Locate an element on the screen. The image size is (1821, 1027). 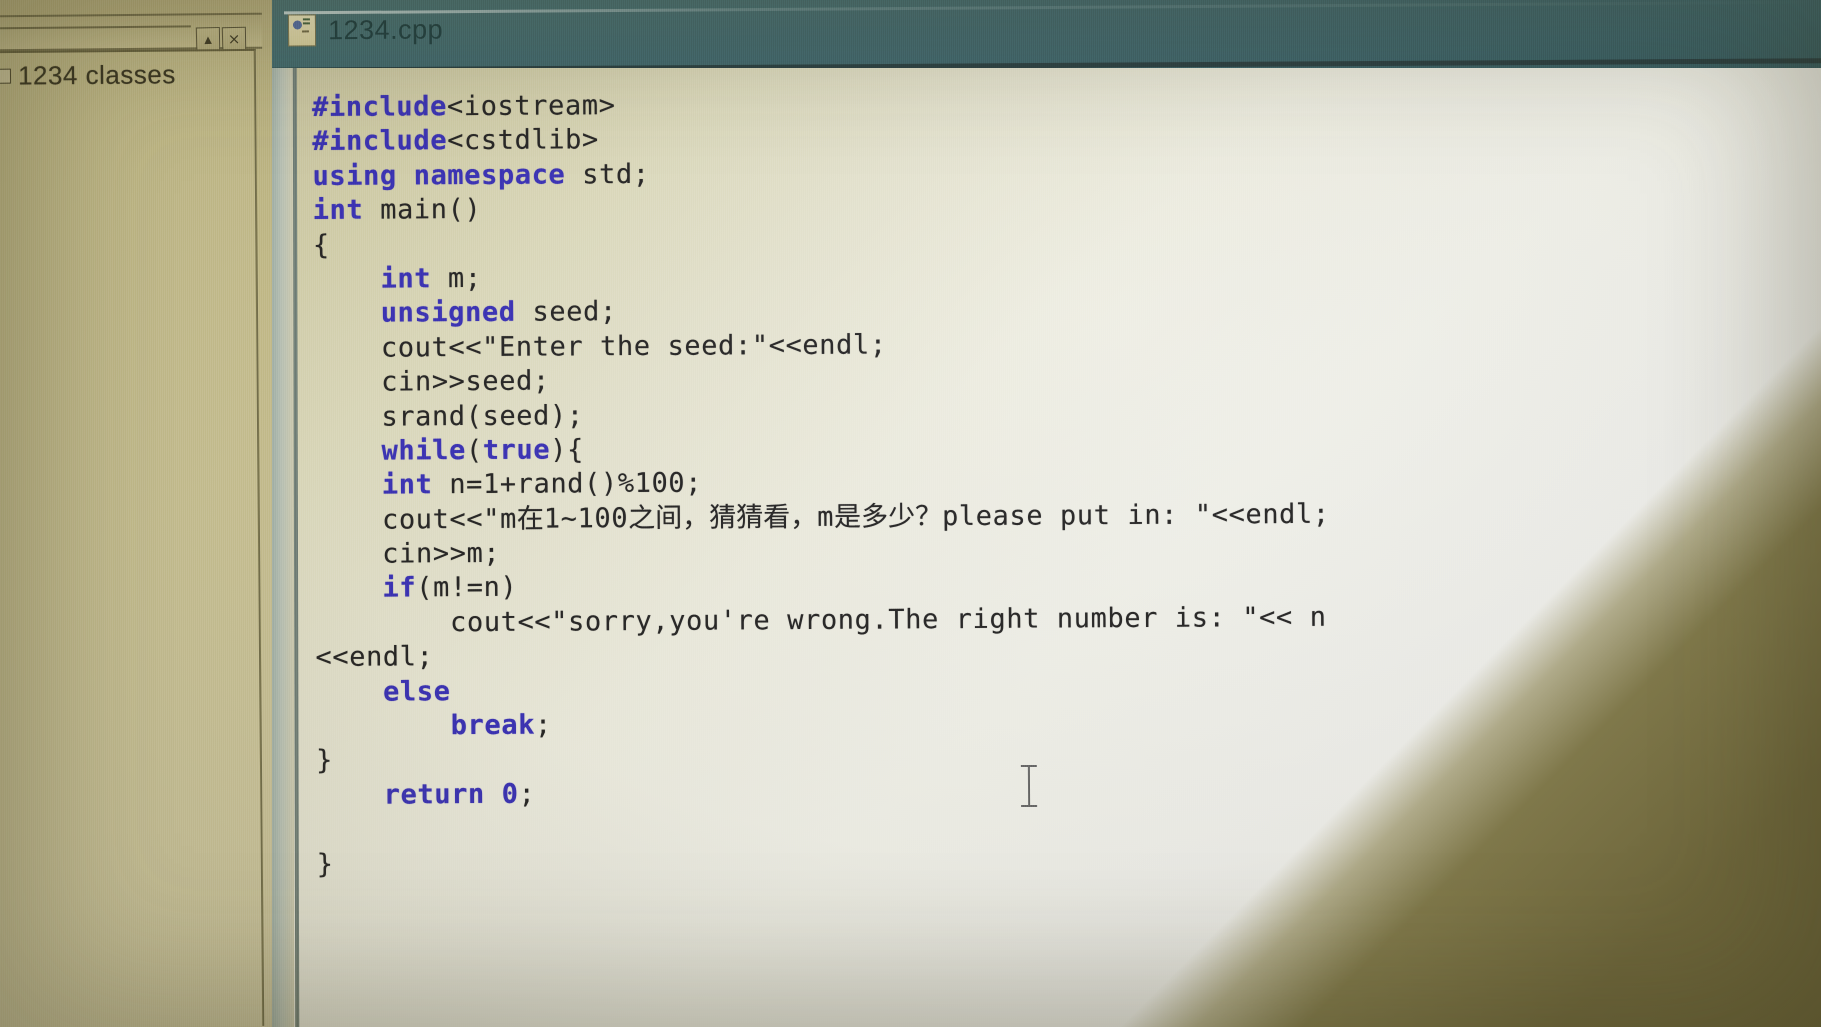
tree-item-label: 1234 classes is located at coordinates (96, 75).